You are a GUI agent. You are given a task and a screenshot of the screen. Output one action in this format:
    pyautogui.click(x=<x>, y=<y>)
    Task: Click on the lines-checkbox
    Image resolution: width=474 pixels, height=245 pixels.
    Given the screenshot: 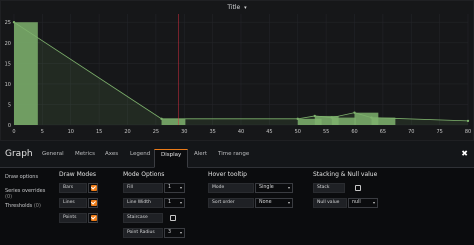 What is the action you would take?
    pyautogui.click(x=93, y=203)
    